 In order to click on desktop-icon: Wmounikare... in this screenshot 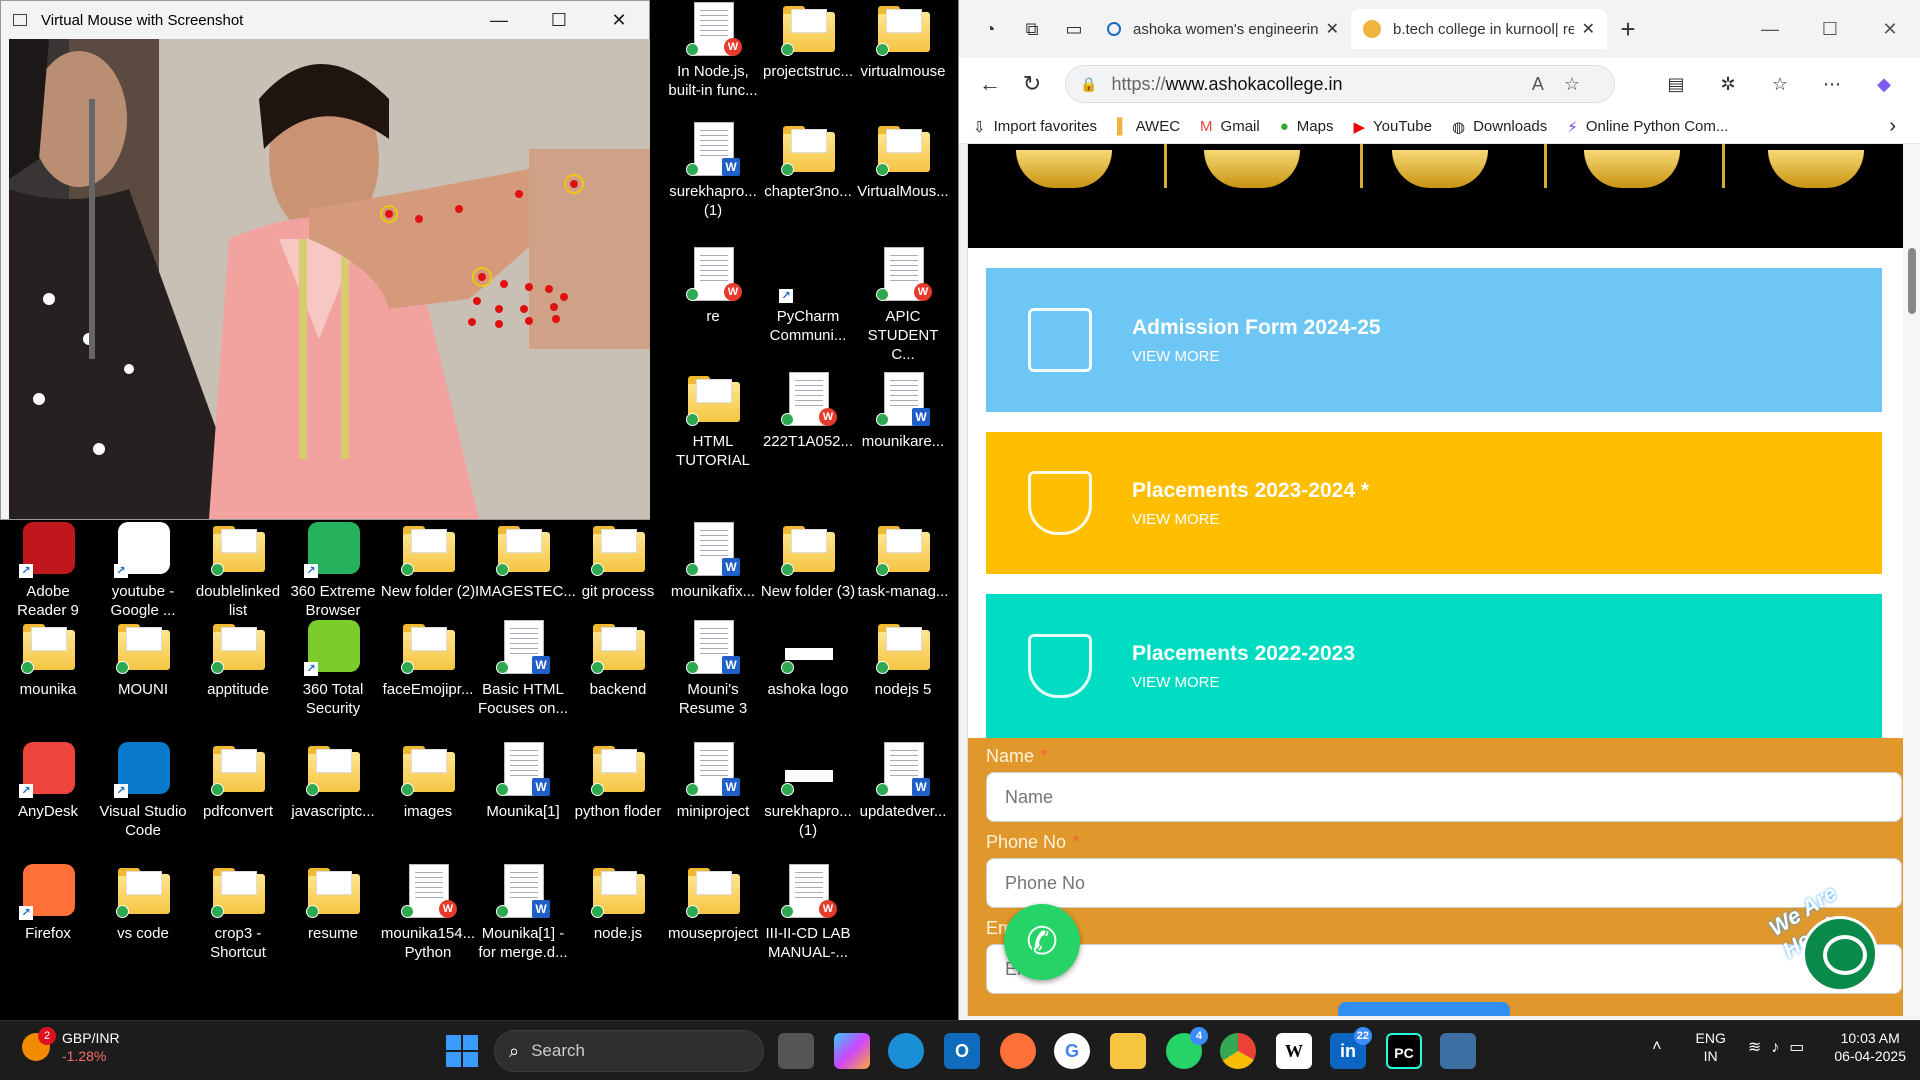, I will do `click(903, 410)`.